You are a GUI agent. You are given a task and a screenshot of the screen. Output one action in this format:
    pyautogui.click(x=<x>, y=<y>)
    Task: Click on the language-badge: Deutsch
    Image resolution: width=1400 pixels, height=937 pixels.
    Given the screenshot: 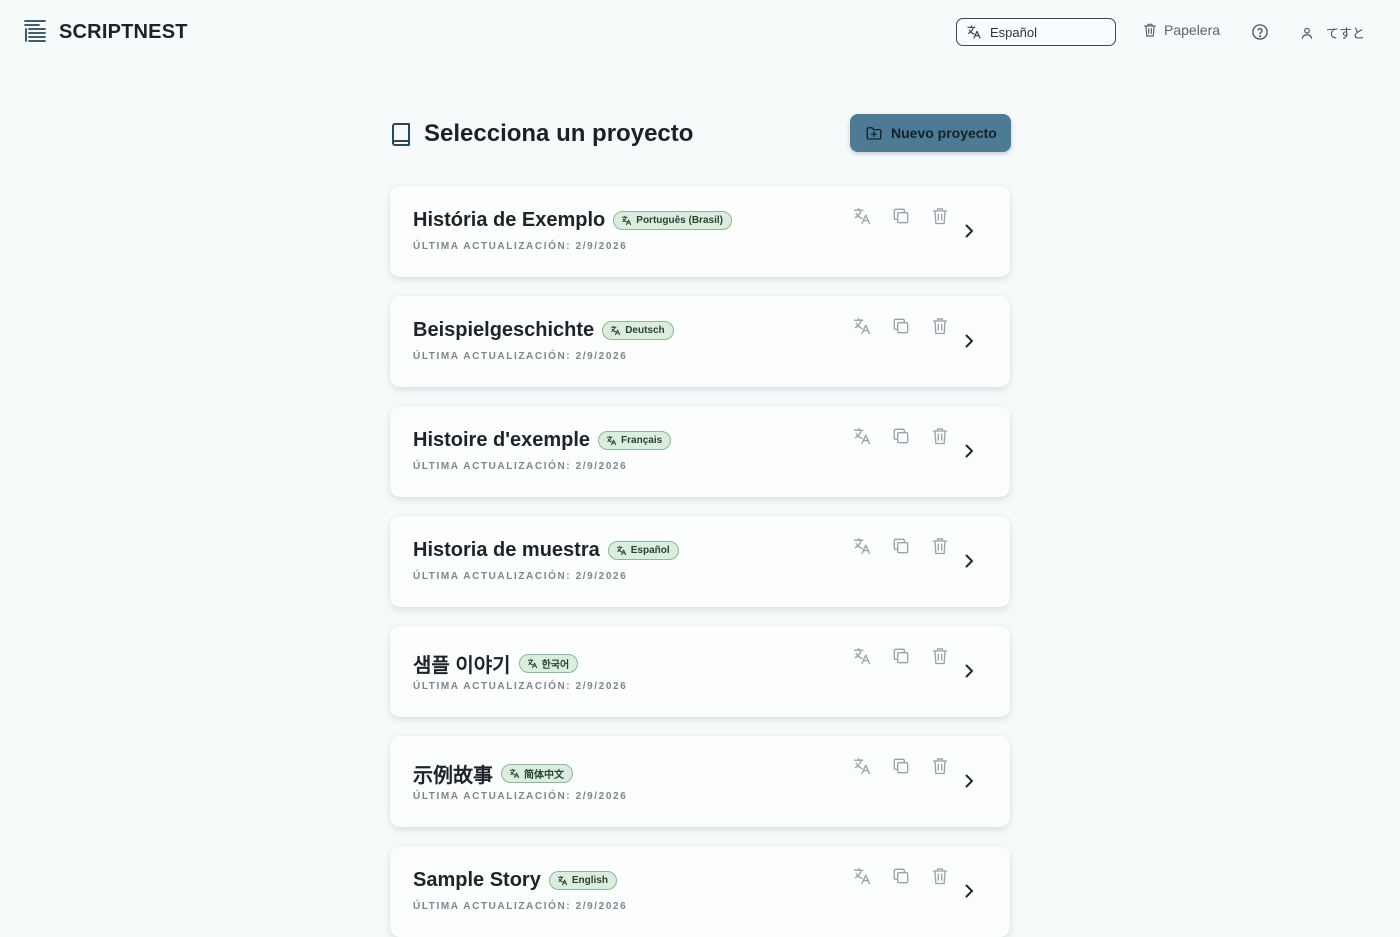 What is the action you would take?
    pyautogui.click(x=638, y=330)
    